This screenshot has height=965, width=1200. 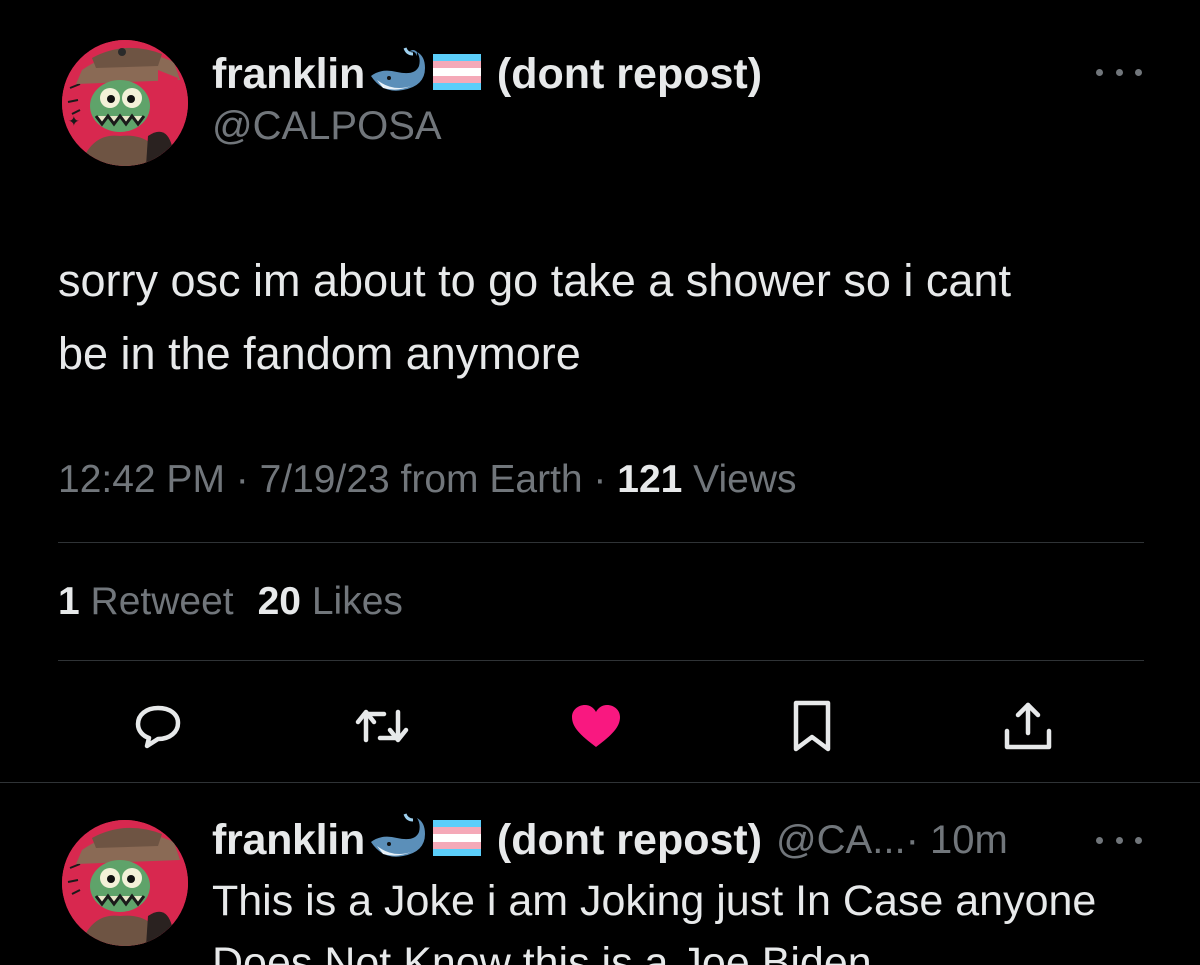 What do you see at coordinates (69, 601) in the screenshot?
I see `retweets-count: 1` at bounding box center [69, 601].